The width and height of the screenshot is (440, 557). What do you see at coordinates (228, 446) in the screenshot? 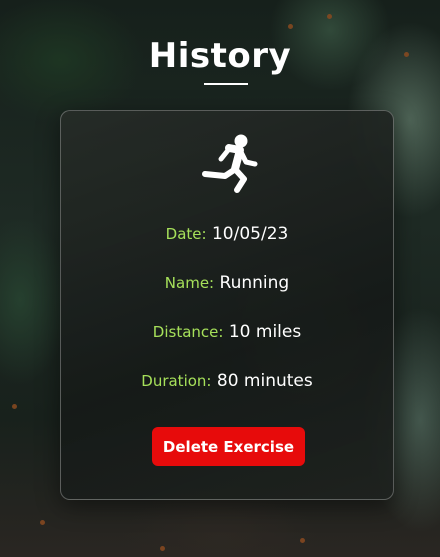
I see `delete-exercise-button: Delete Exercise` at bounding box center [228, 446].